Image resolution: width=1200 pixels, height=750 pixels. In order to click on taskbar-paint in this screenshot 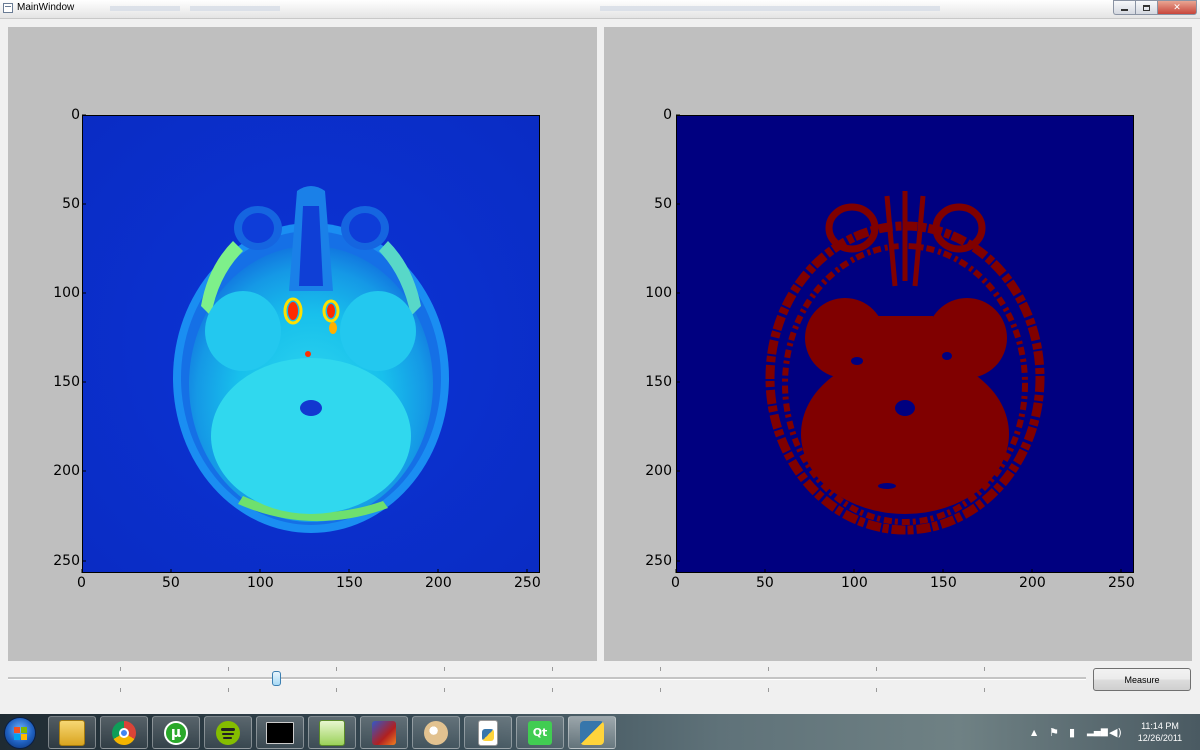, I will do `click(436, 732)`.